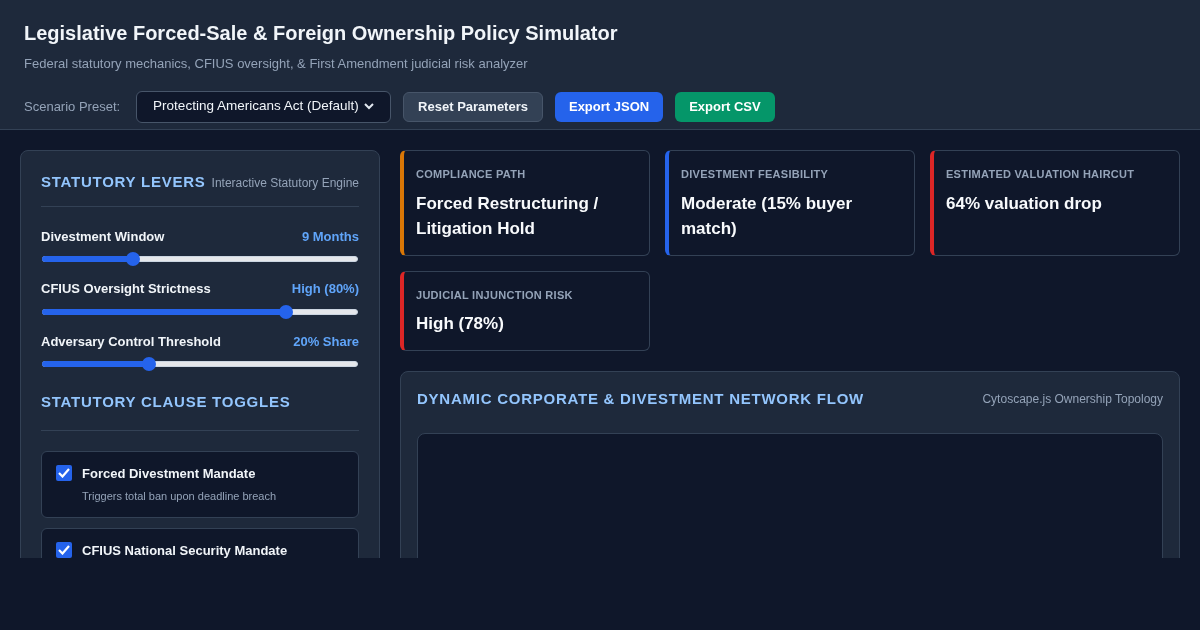 The width and height of the screenshot is (1200, 630). Describe the element at coordinates (123, 182) in the screenshot. I see `section-title: STATUTORY LEVERS` at that location.